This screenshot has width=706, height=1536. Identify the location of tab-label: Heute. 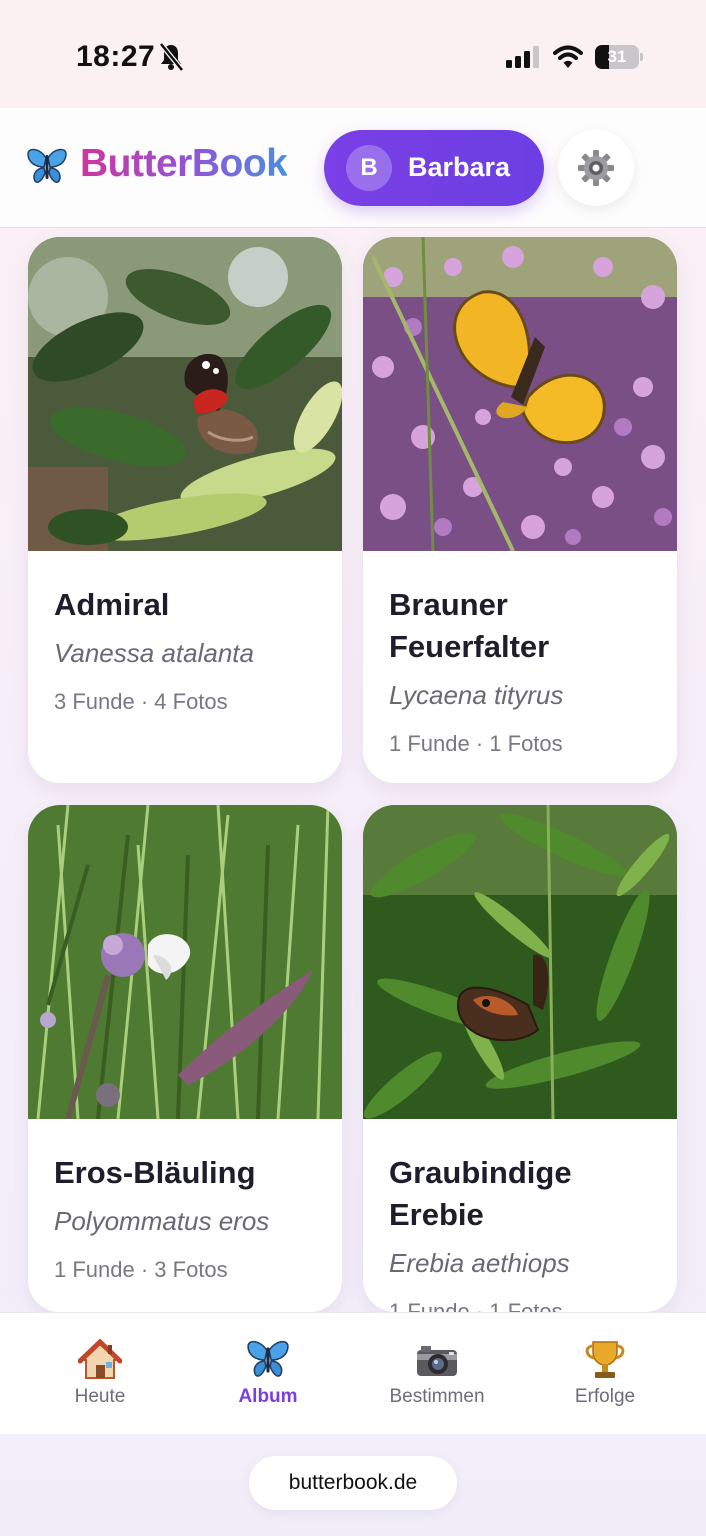
(100, 1396).